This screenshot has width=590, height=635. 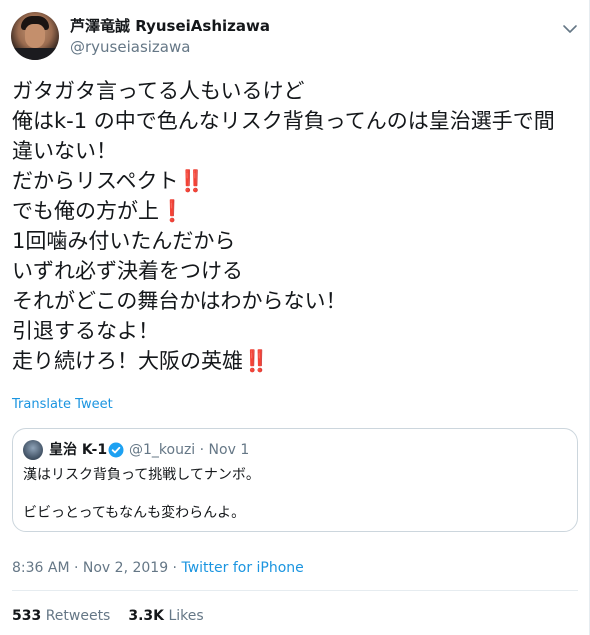 What do you see at coordinates (146, 616) in the screenshot?
I see `likes-count: 3.3K` at bounding box center [146, 616].